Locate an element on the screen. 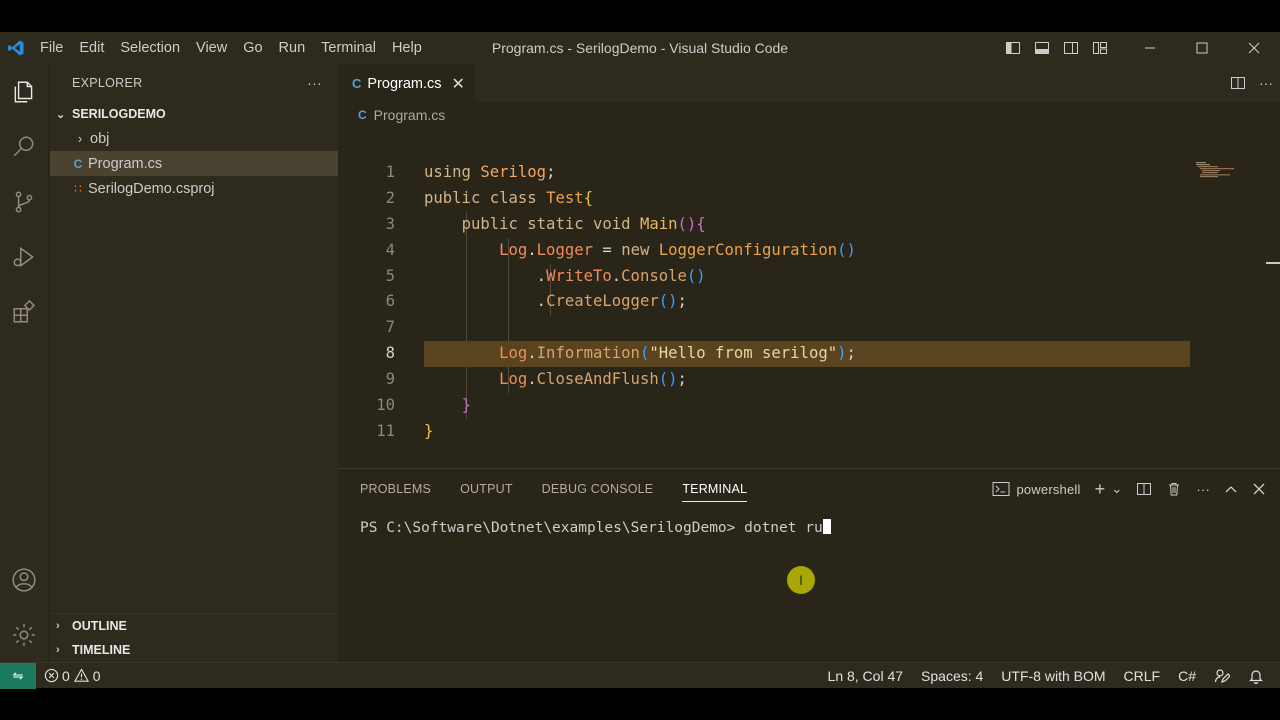  line-number: 4 is located at coordinates (390, 249).